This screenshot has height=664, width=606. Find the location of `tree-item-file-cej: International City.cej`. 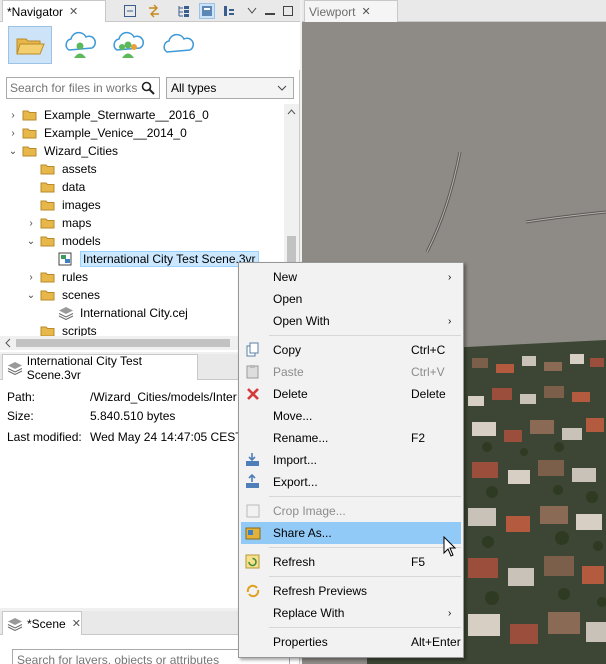

tree-item-file-cej: International City.cej is located at coordinates (116, 313).